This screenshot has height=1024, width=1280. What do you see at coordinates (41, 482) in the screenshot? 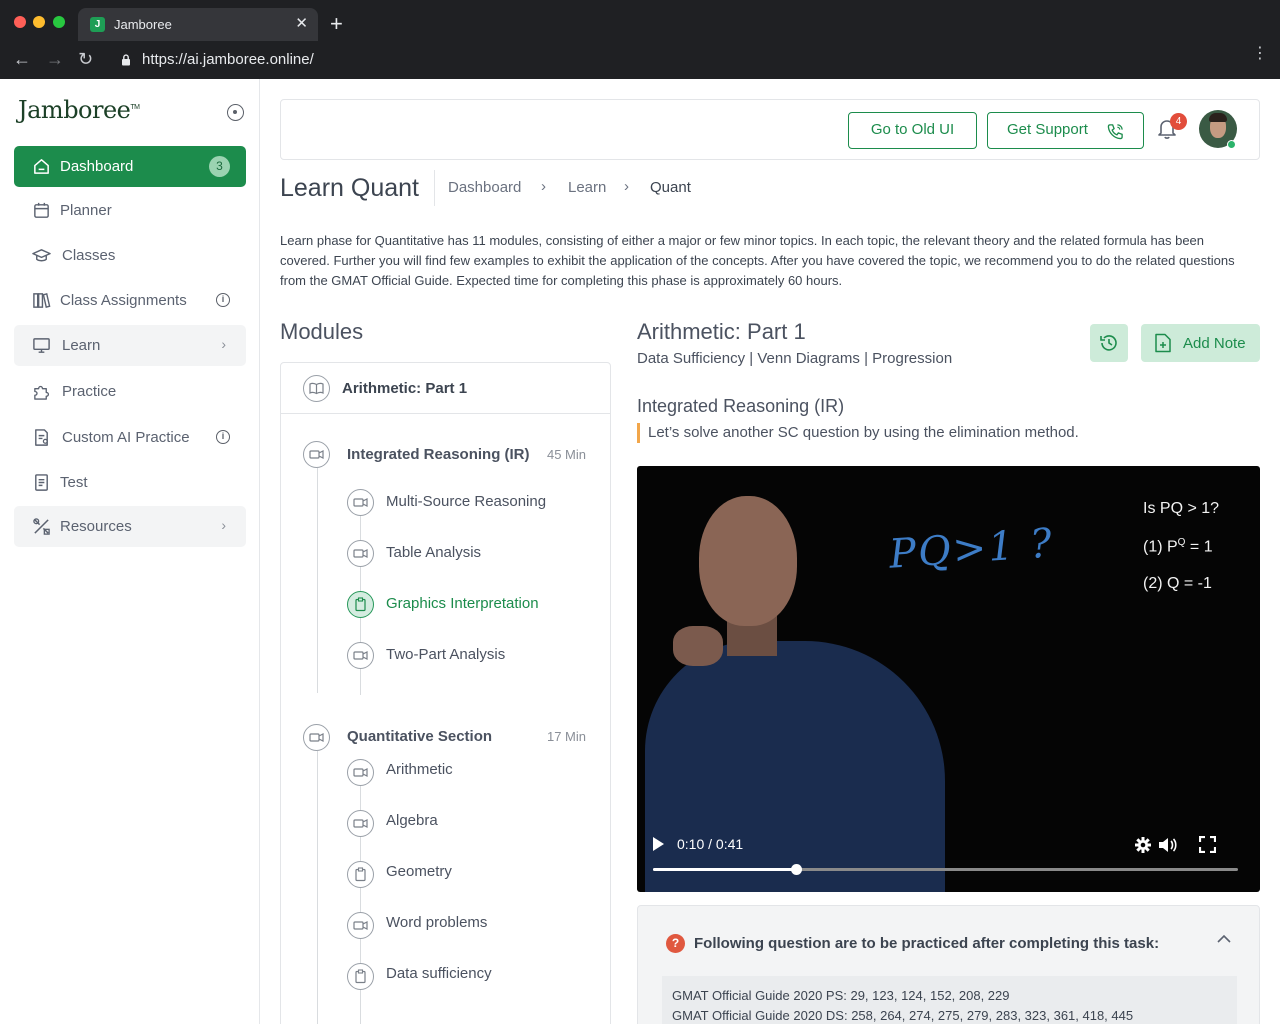
I see `document-icon` at bounding box center [41, 482].